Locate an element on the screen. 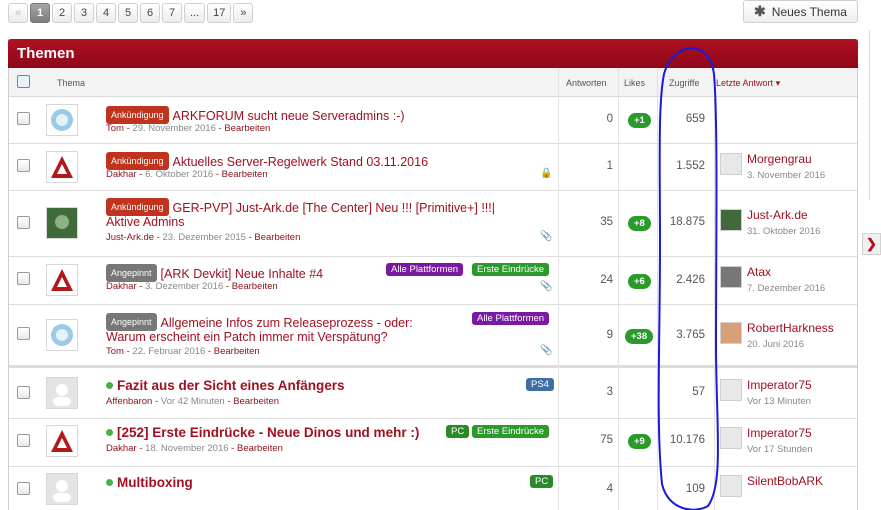 This screenshot has height=510, width=881. thread-title: Fazit aus der Sicht eines Anfängers is located at coordinates (231, 385).